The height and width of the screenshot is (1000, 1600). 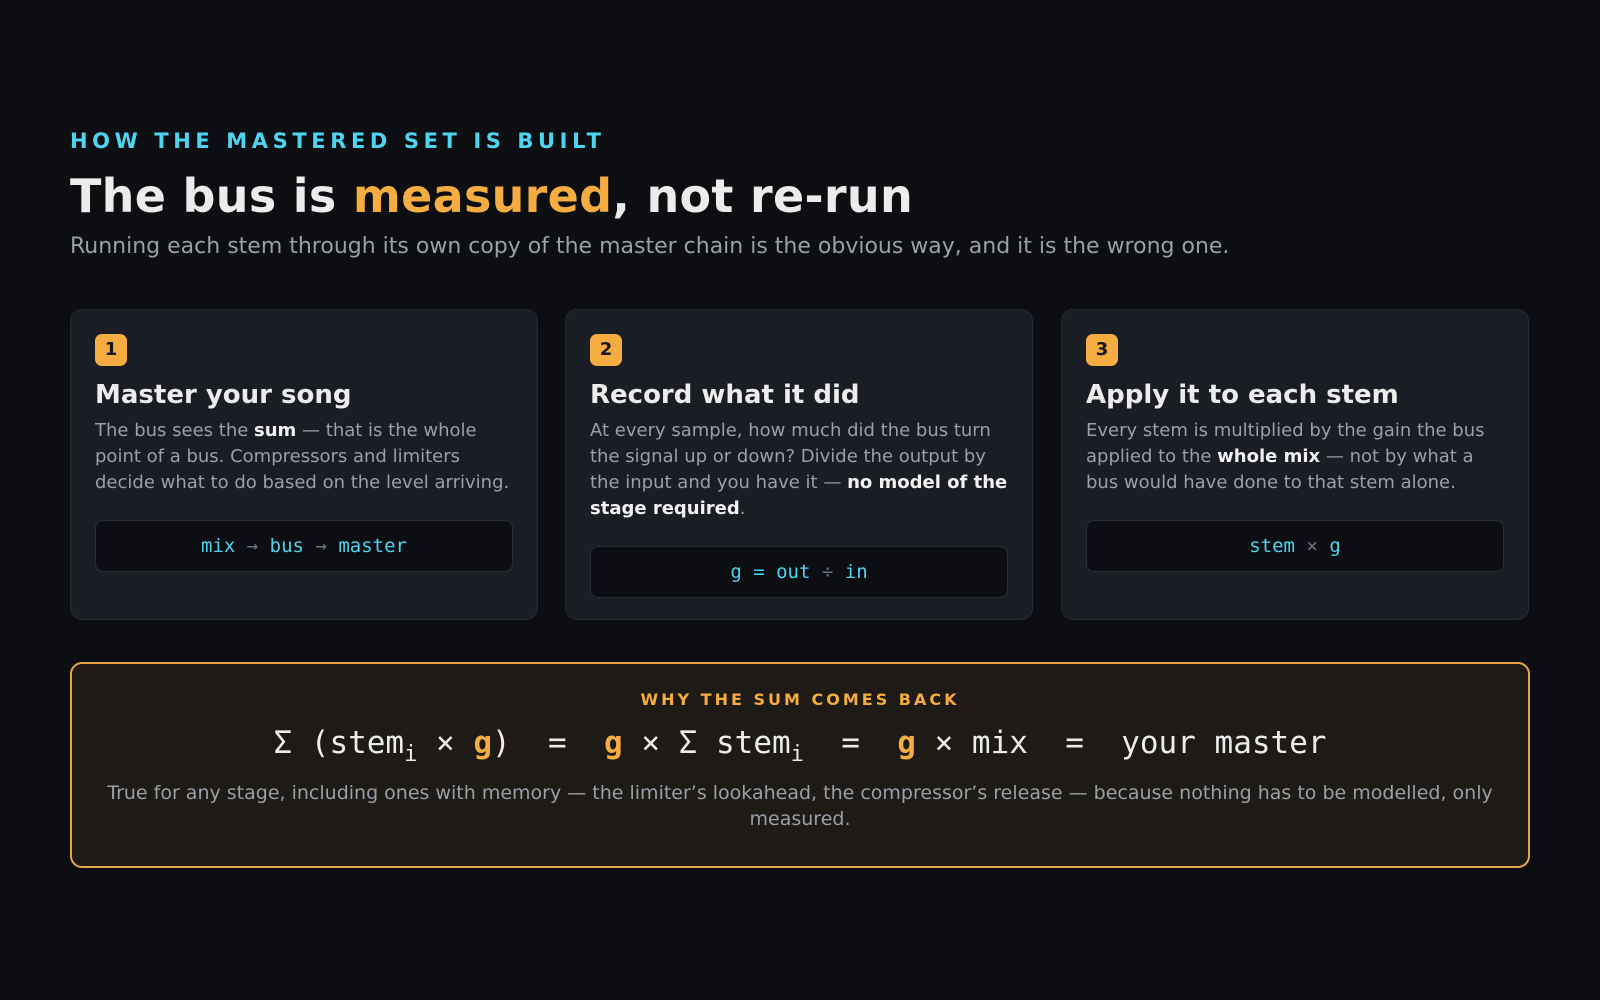 I want to click on text-segment: ) =, so click(x=548, y=743).